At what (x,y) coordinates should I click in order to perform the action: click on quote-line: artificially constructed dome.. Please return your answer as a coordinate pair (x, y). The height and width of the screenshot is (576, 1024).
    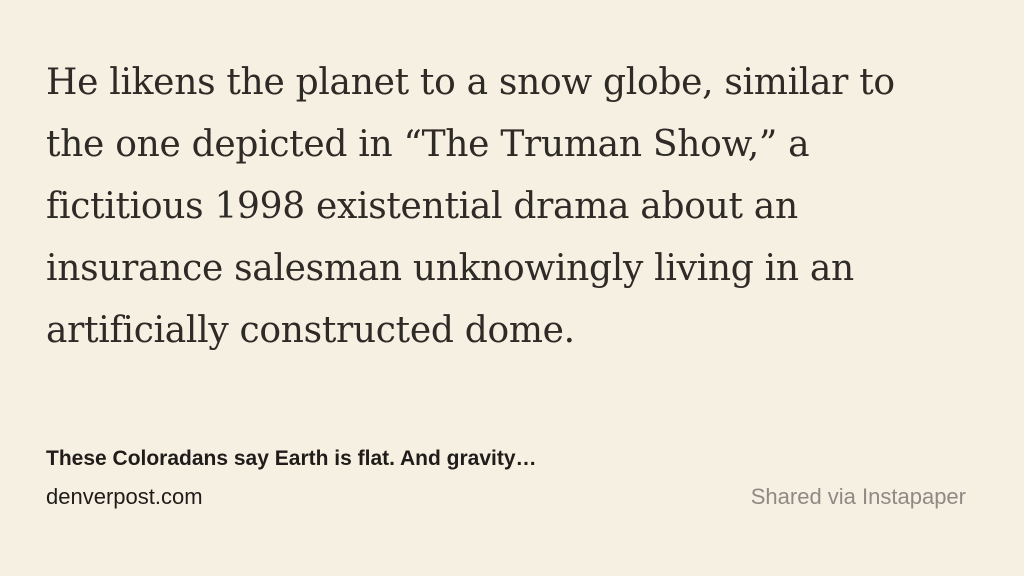
    Looking at the image, I should click on (310, 330).